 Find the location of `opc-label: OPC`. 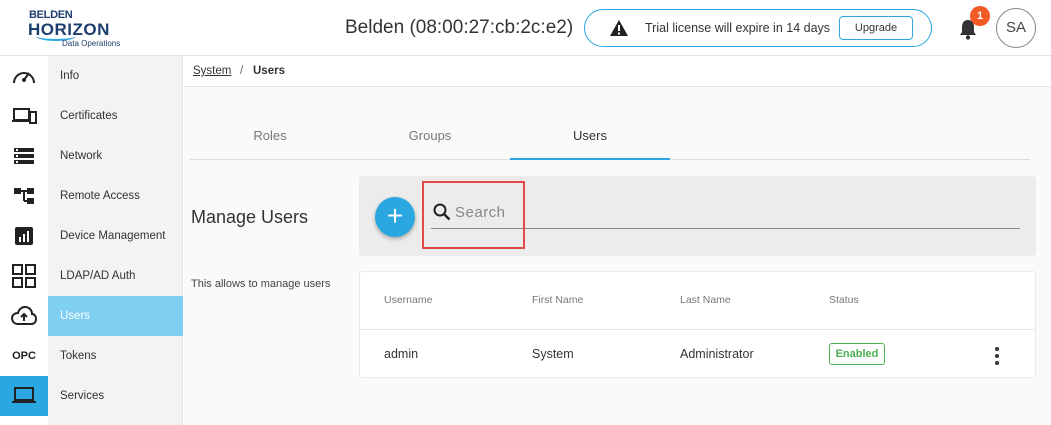

opc-label: OPC is located at coordinates (24, 356).